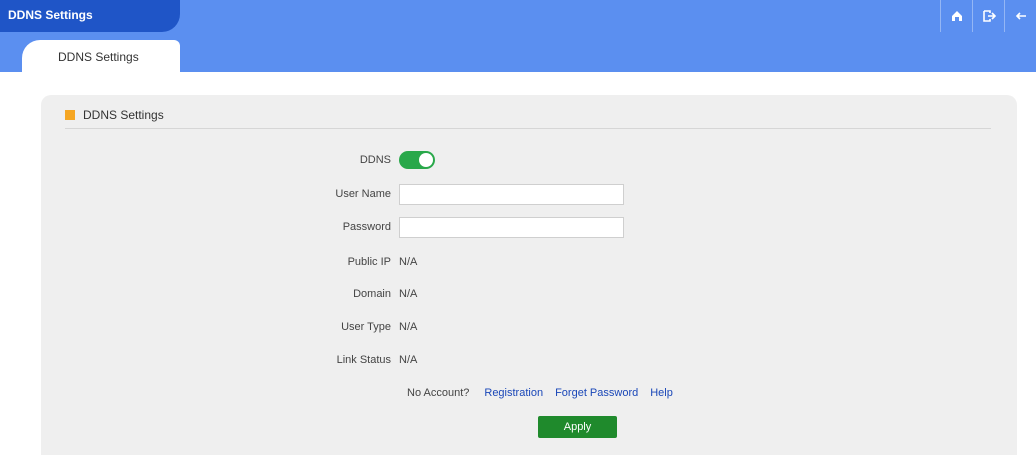 This screenshot has height=455, width=1036. Describe the element at coordinates (417, 160) in the screenshot. I see `ddns-toggle` at that location.